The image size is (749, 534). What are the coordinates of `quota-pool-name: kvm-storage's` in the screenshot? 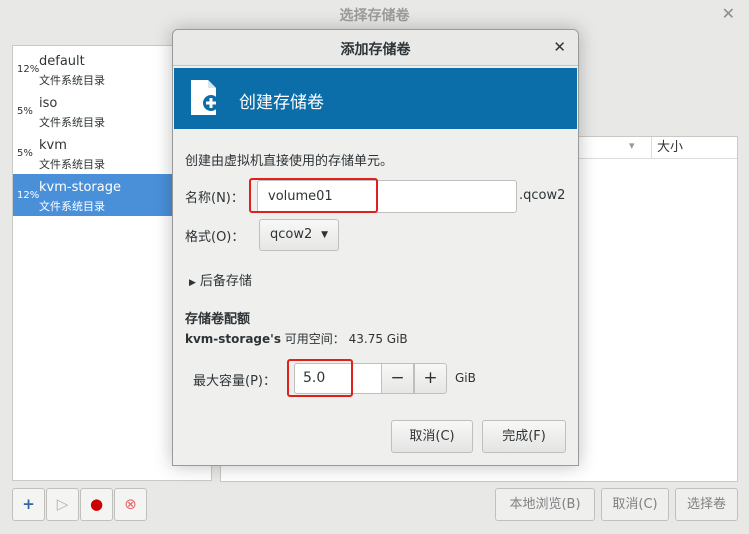 It's located at (233, 339).